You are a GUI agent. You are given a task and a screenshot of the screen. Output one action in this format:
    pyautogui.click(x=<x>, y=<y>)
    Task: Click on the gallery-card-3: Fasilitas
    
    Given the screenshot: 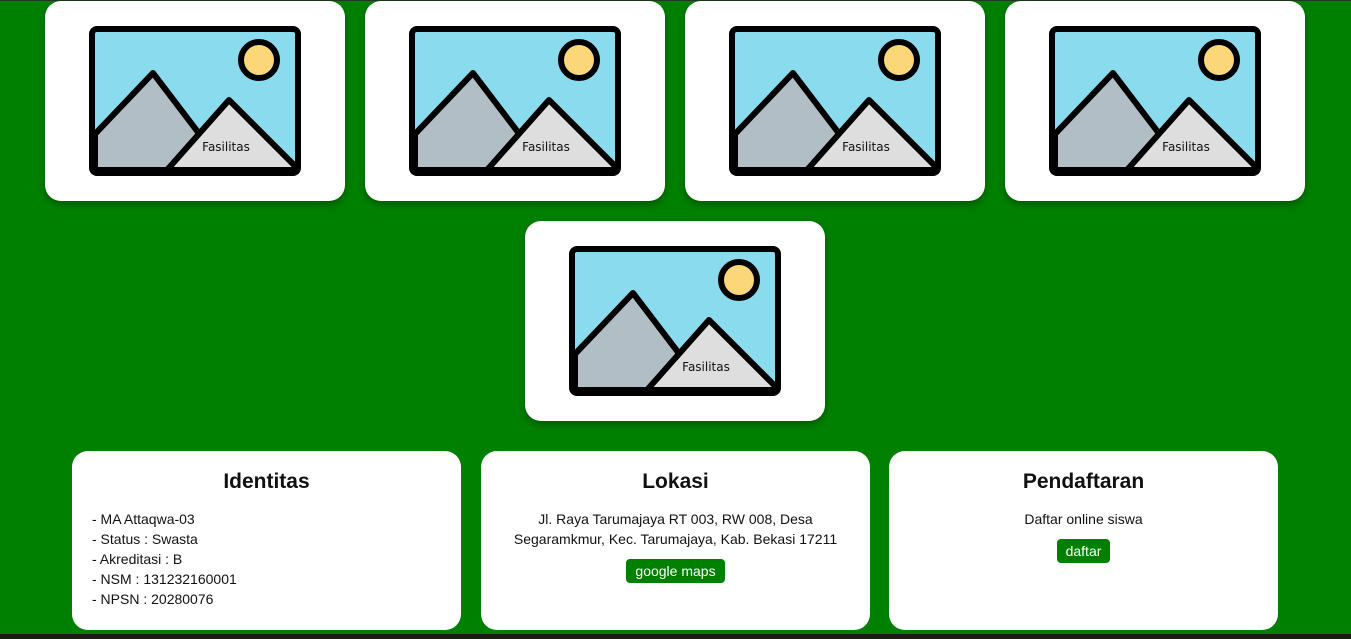 What is the action you would take?
    pyautogui.click(x=835, y=101)
    